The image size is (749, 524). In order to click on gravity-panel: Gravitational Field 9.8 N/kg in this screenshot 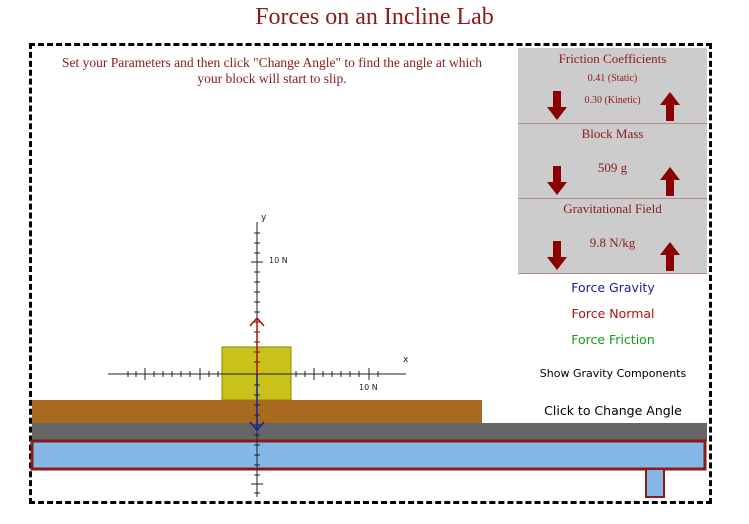, I will do `click(612, 236)`.